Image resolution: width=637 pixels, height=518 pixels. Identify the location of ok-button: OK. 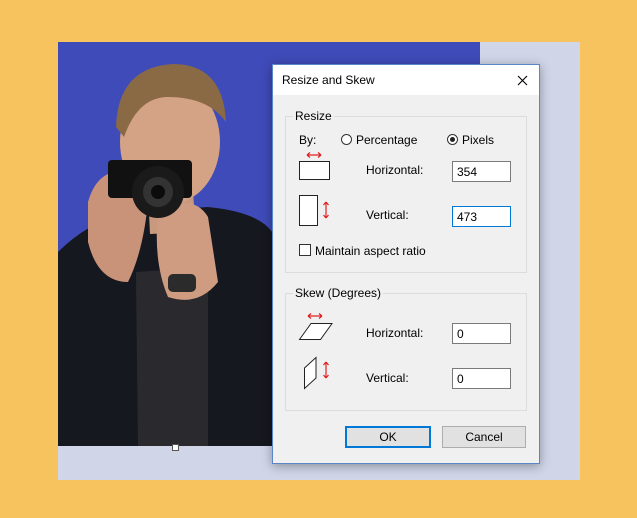
(388, 437).